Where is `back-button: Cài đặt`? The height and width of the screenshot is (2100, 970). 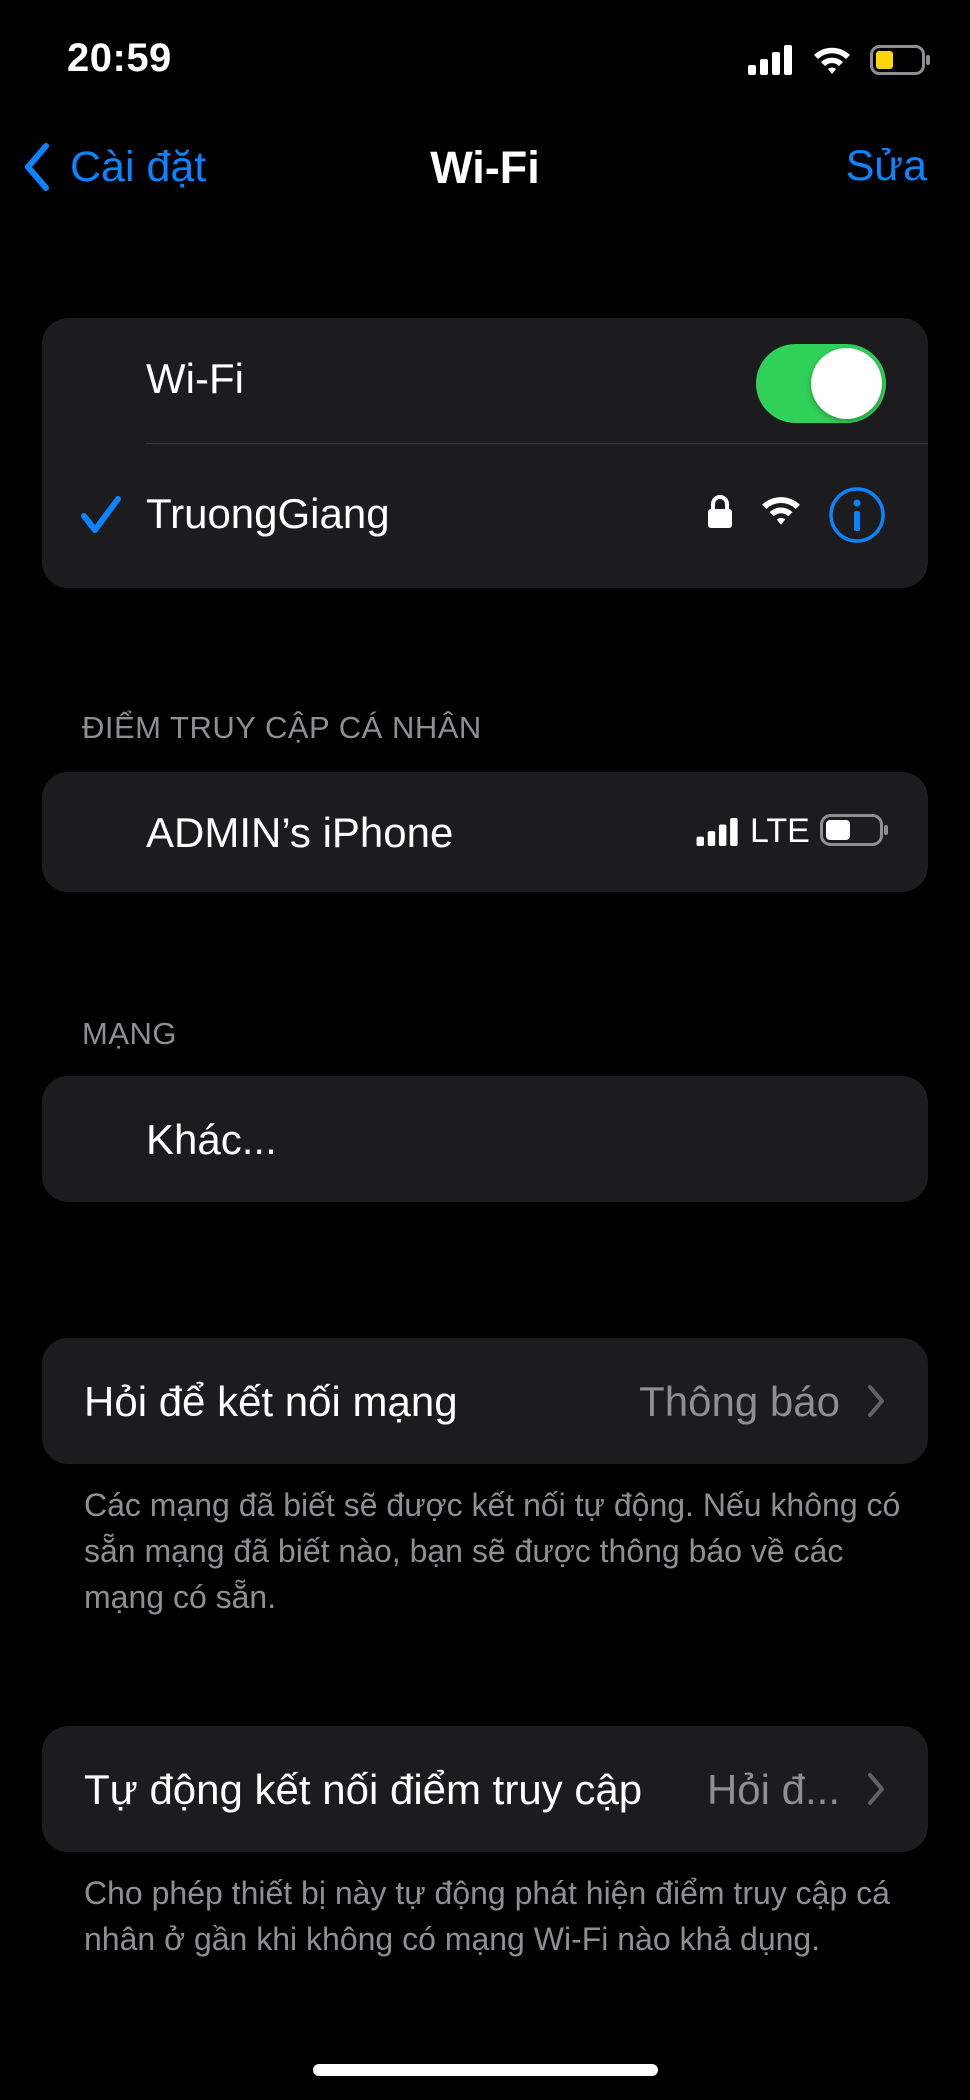 back-button: Cài đặt is located at coordinates (114, 167).